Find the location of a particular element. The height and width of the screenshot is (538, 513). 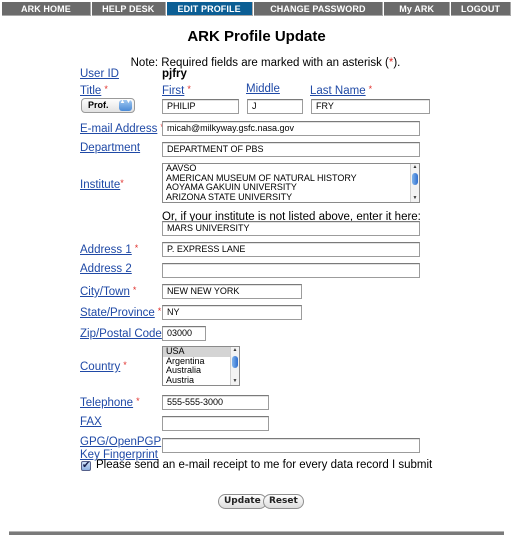

page-title: ARK Profile Update is located at coordinates (256, 36).